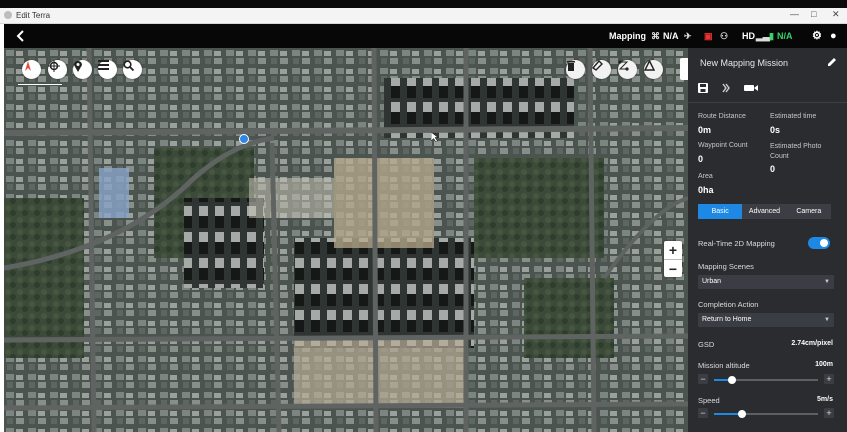  What do you see at coordinates (31, 69) in the screenshot?
I see `compass-icon` at bounding box center [31, 69].